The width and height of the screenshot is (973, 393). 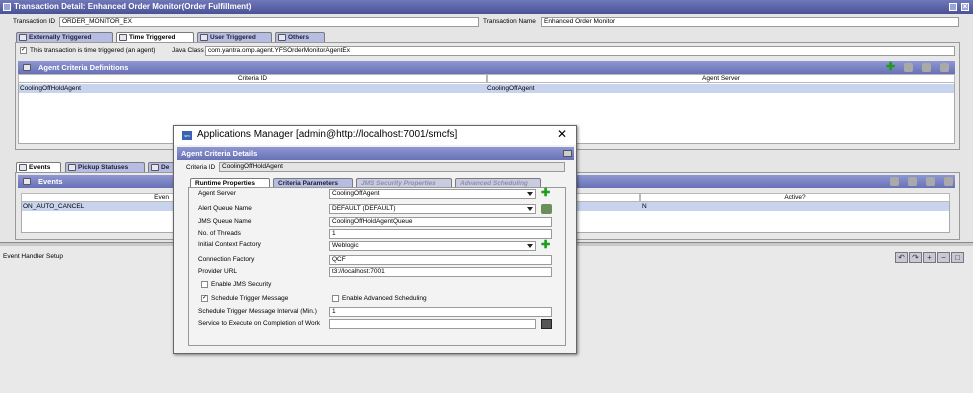 I want to click on provider-url-field: t3://localhost:7001, so click(x=440, y=272).